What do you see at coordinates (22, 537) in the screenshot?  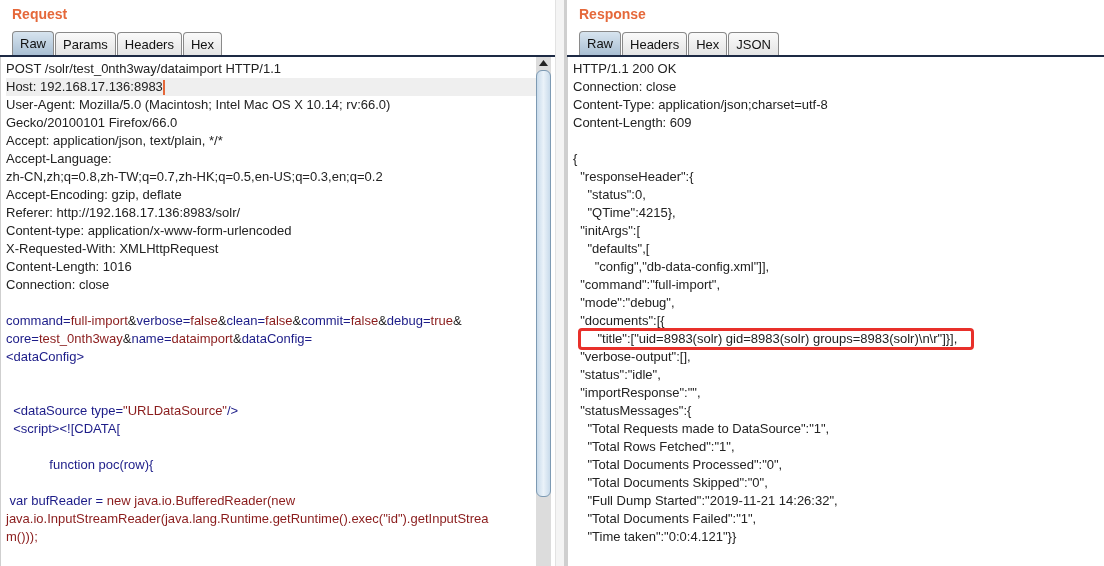 I see `code-line: m()));` at bounding box center [22, 537].